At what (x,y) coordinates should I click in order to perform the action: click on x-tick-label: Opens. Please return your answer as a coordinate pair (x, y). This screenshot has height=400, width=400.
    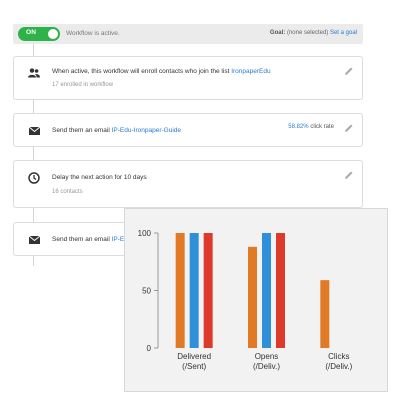
    Looking at the image, I should click on (267, 356).